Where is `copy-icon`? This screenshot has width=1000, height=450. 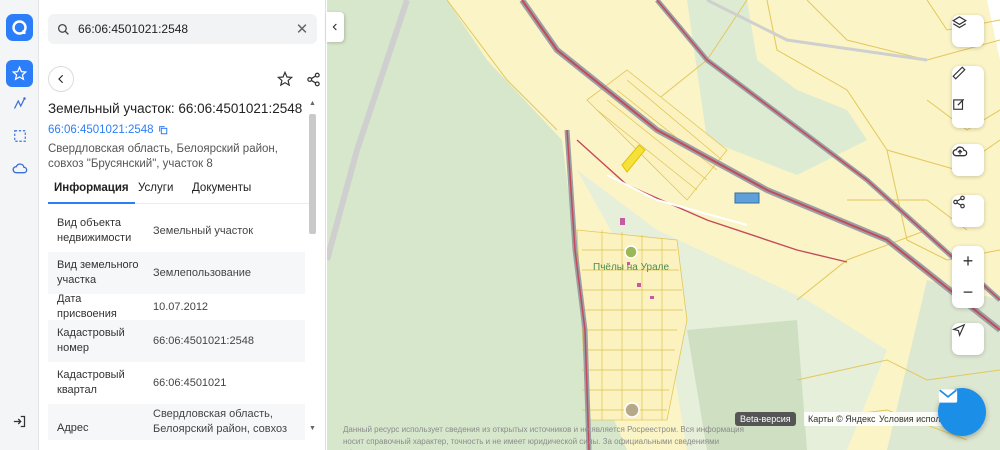
copy-icon is located at coordinates (163, 130).